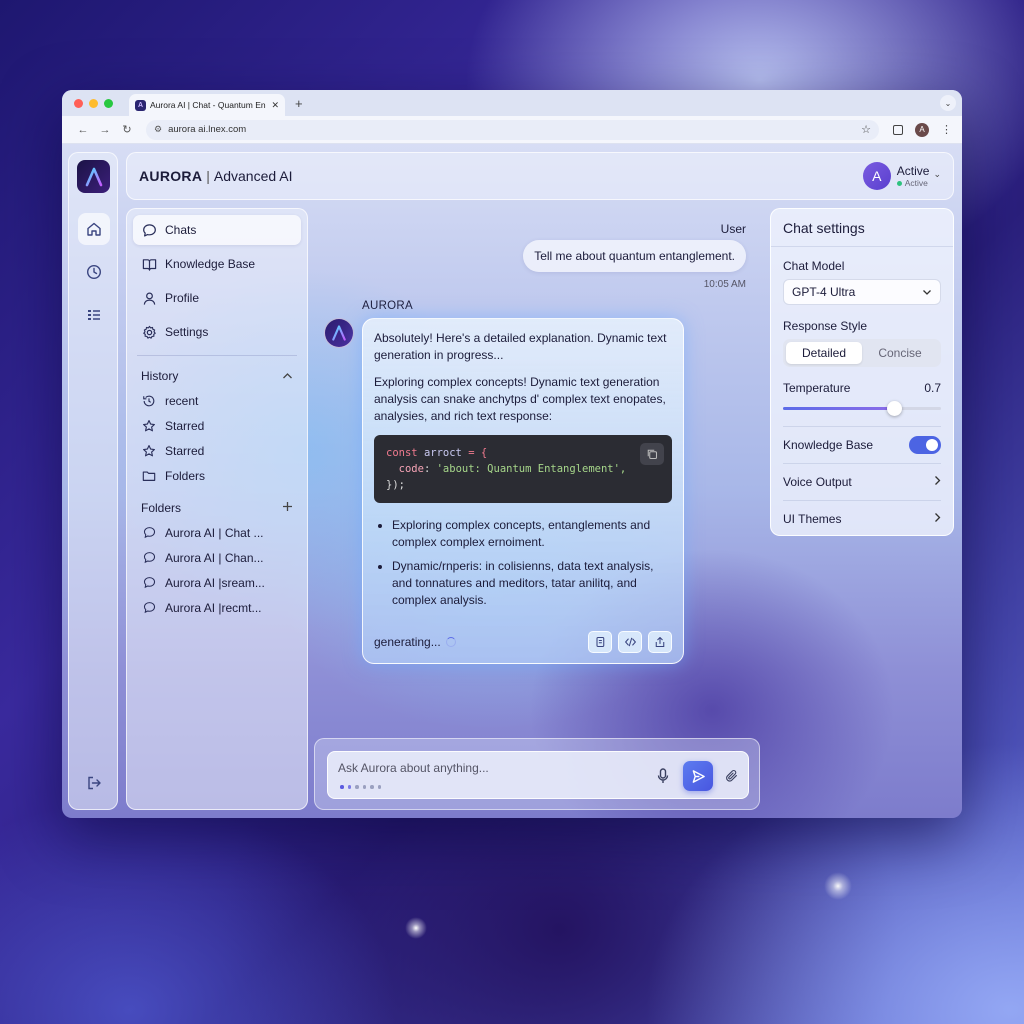  Describe the element at coordinates (185, 475) in the screenshot. I see `history-item-label: Folders` at that location.